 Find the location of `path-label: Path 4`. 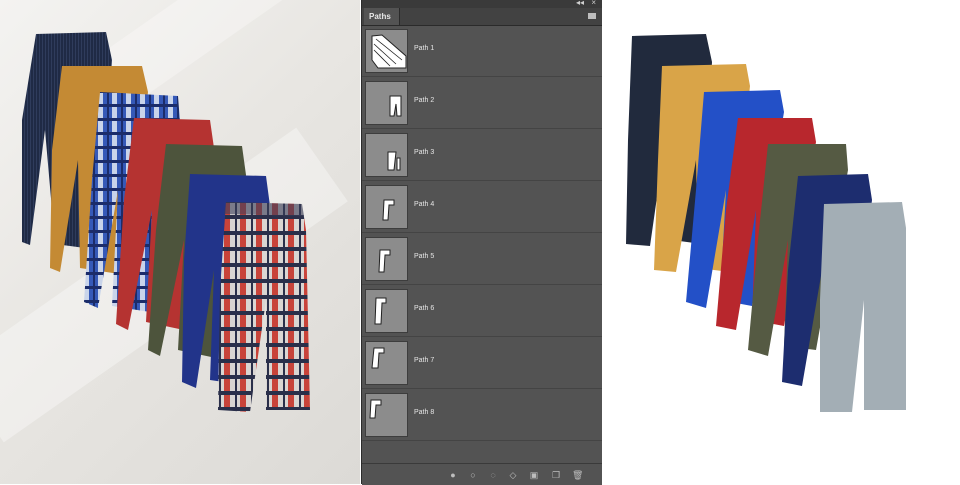

path-label: Path 4 is located at coordinates (424, 204).